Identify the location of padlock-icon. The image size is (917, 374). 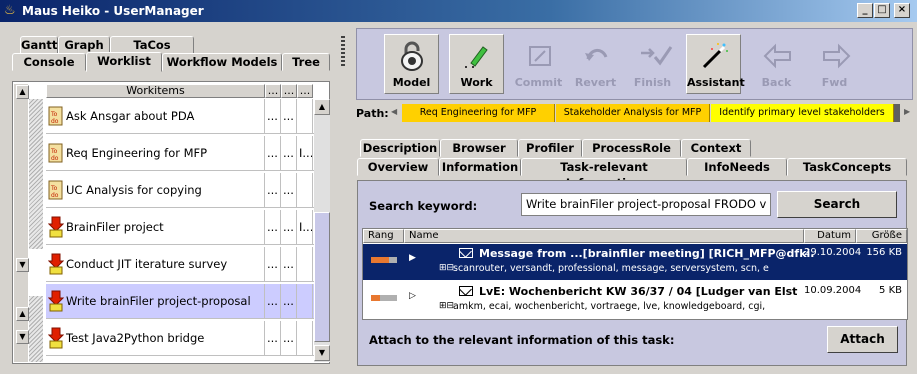
(412, 56).